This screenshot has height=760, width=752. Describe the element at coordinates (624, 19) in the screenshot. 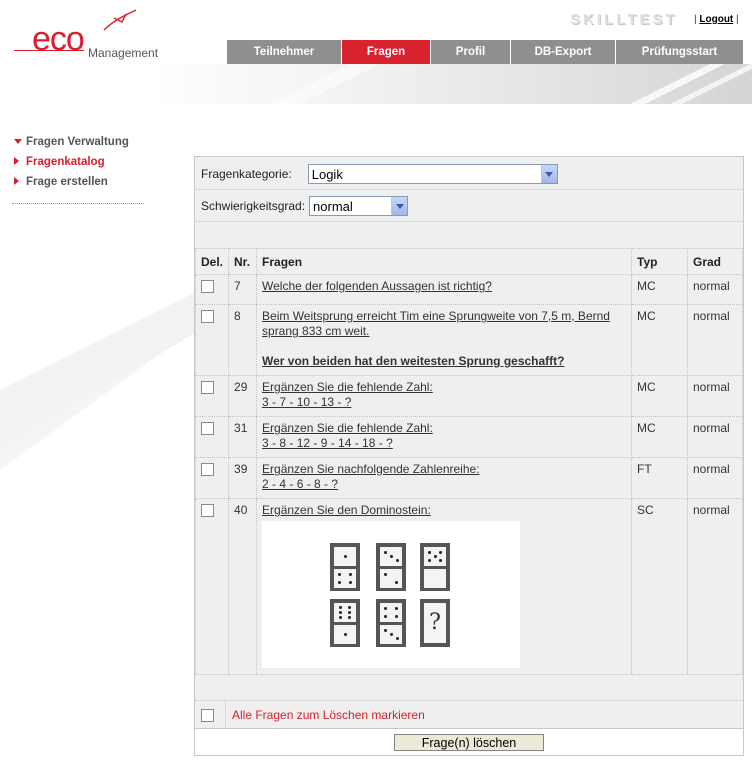

I see `app-name: SKILLTEST` at that location.